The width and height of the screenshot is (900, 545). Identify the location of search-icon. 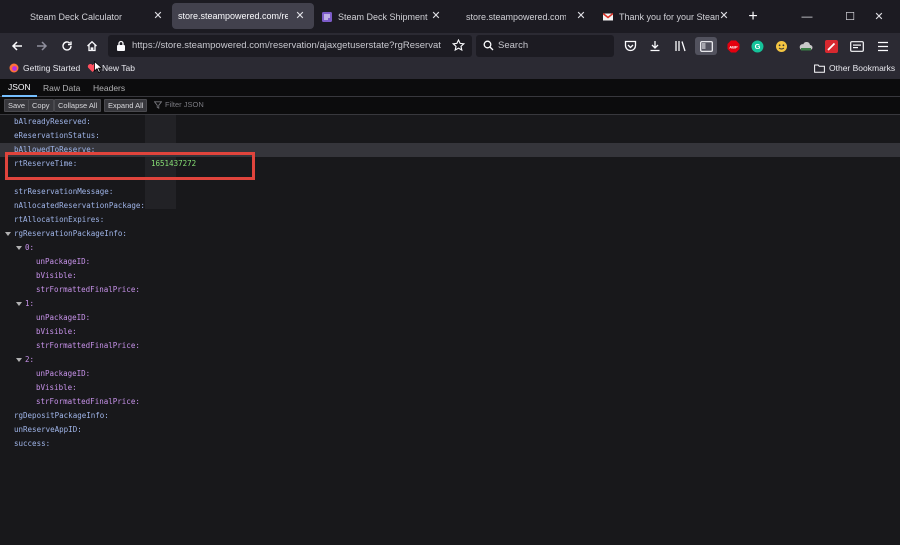
(488, 45).